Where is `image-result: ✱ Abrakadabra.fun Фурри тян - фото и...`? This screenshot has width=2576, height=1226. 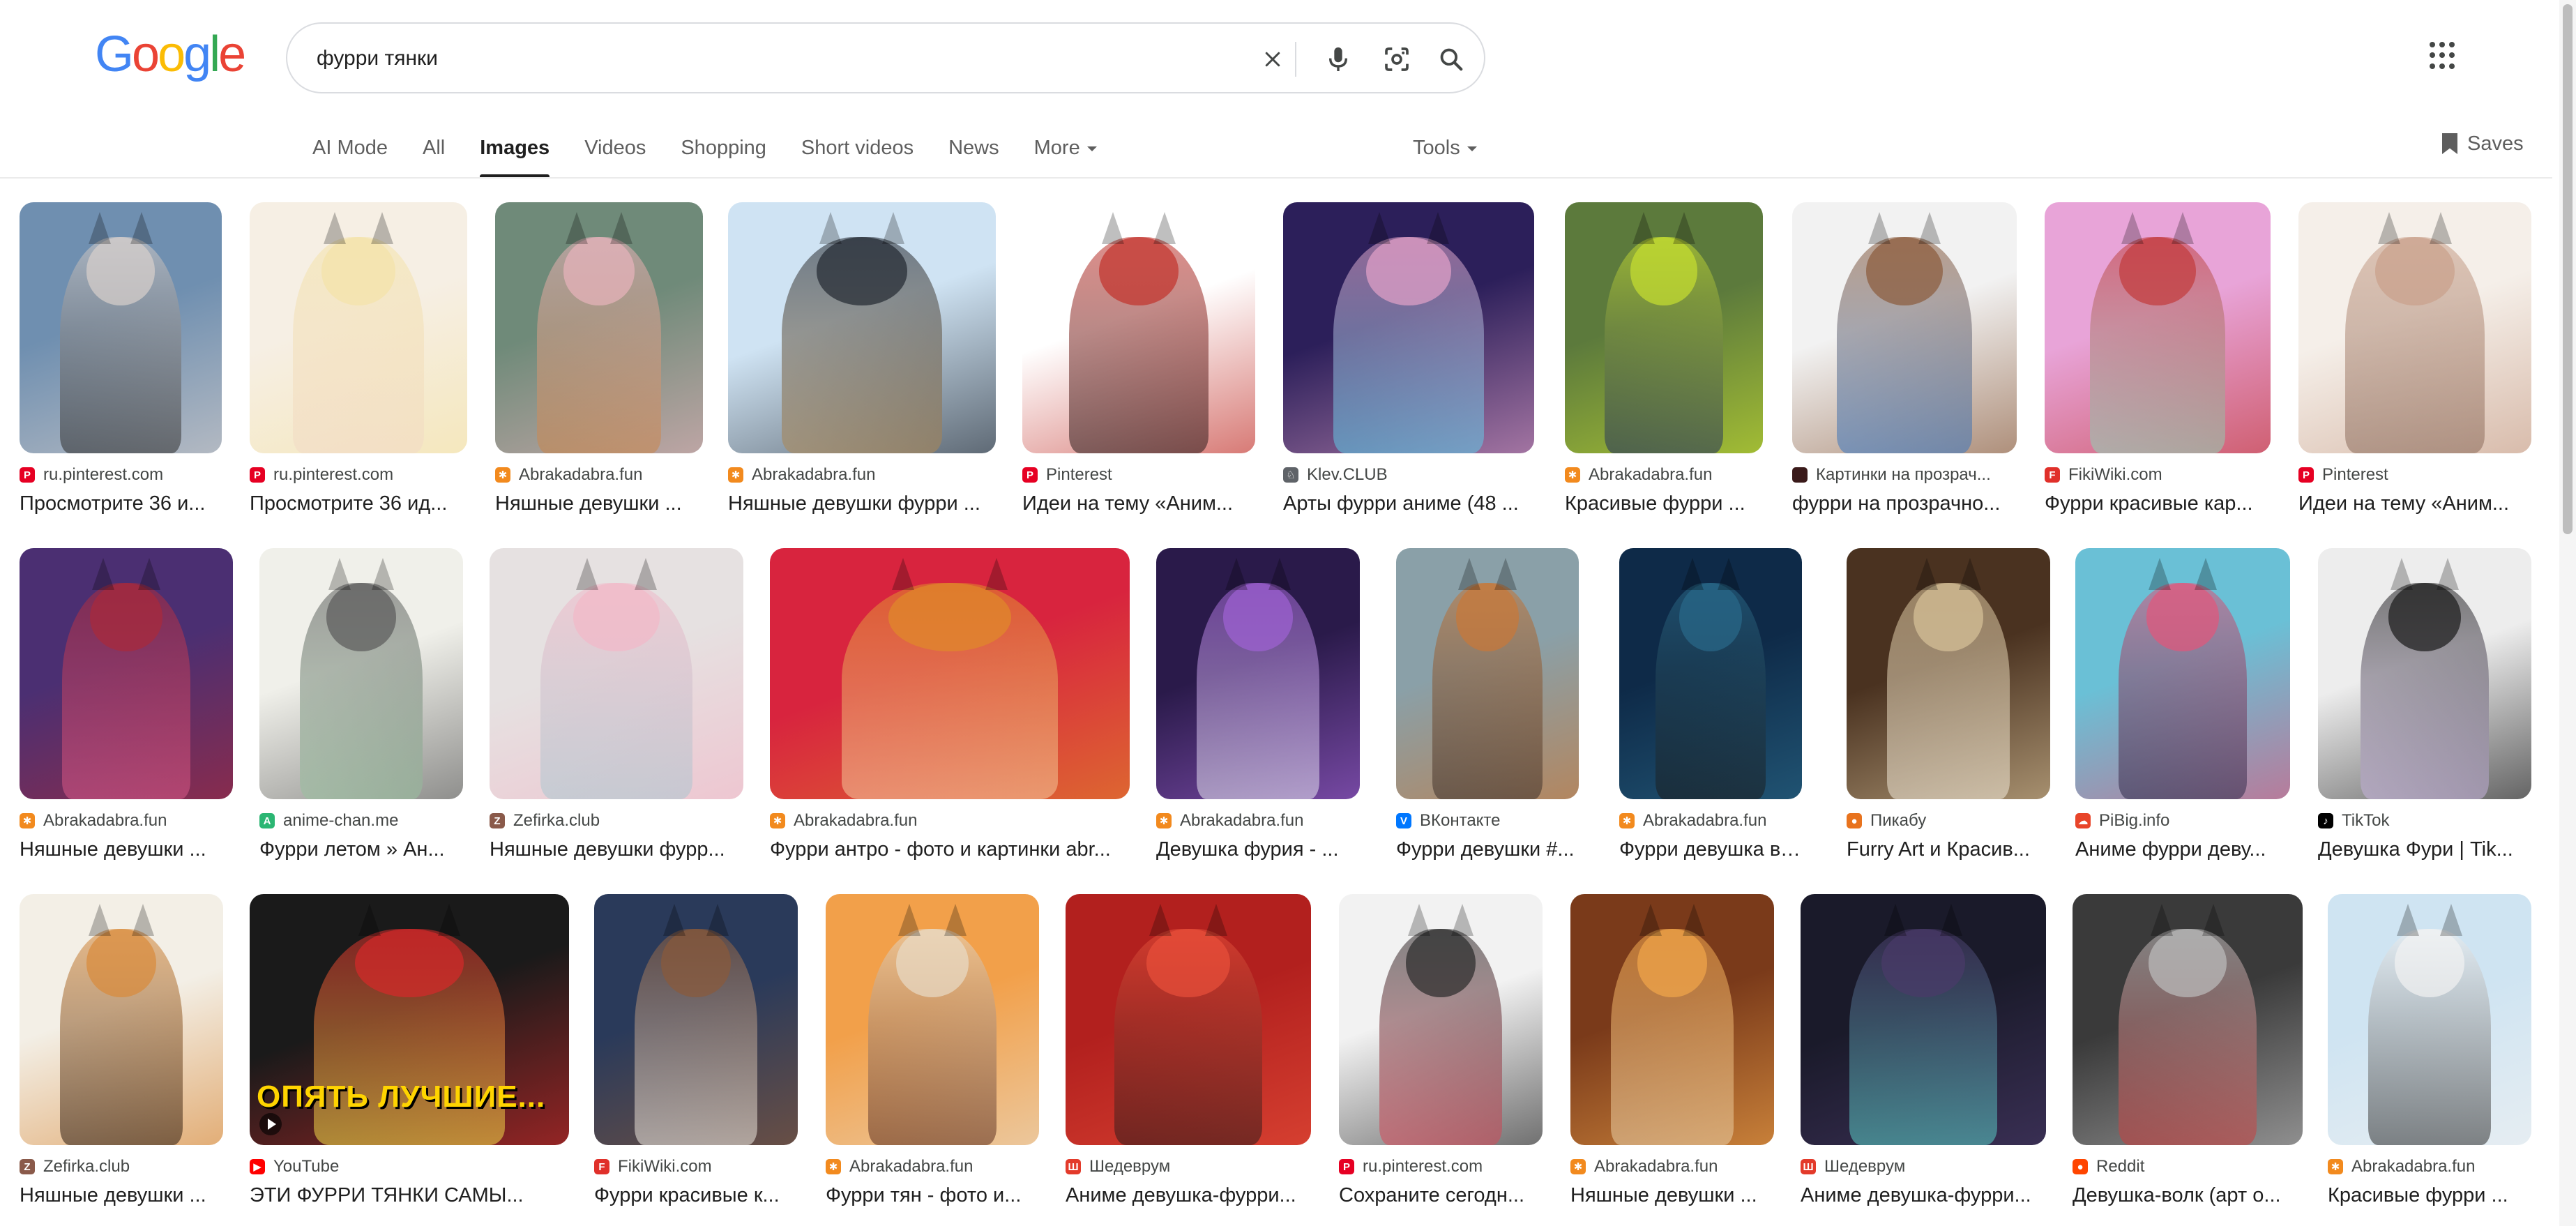 image-result: ✱ Abrakadabra.fun Фурри тян - фото и... is located at coordinates (932, 1051).